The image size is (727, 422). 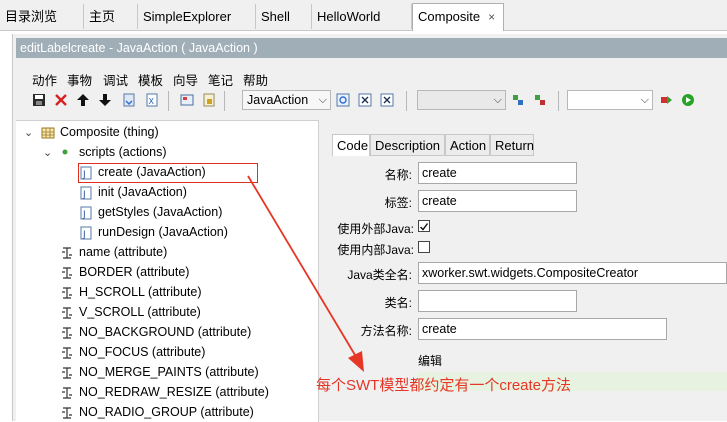 What do you see at coordinates (111, 16) in the screenshot?
I see `tab-home: 主页` at bounding box center [111, 16].